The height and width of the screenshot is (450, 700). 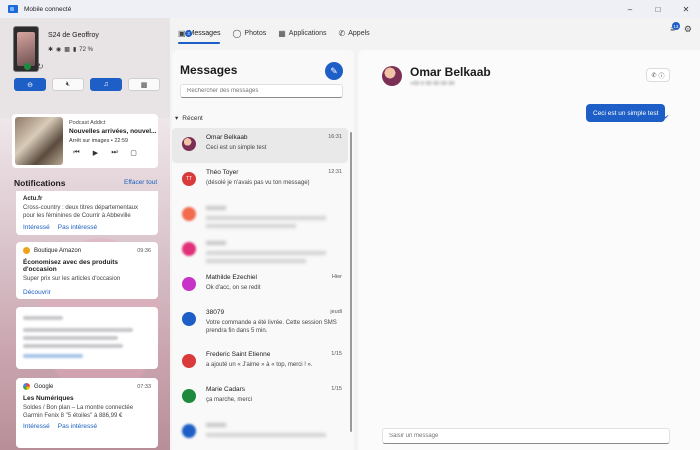 What do you see at coordinates (39, 141) in the screenshot?
I see `podcast-artwork` at bounding box center [39, 141].